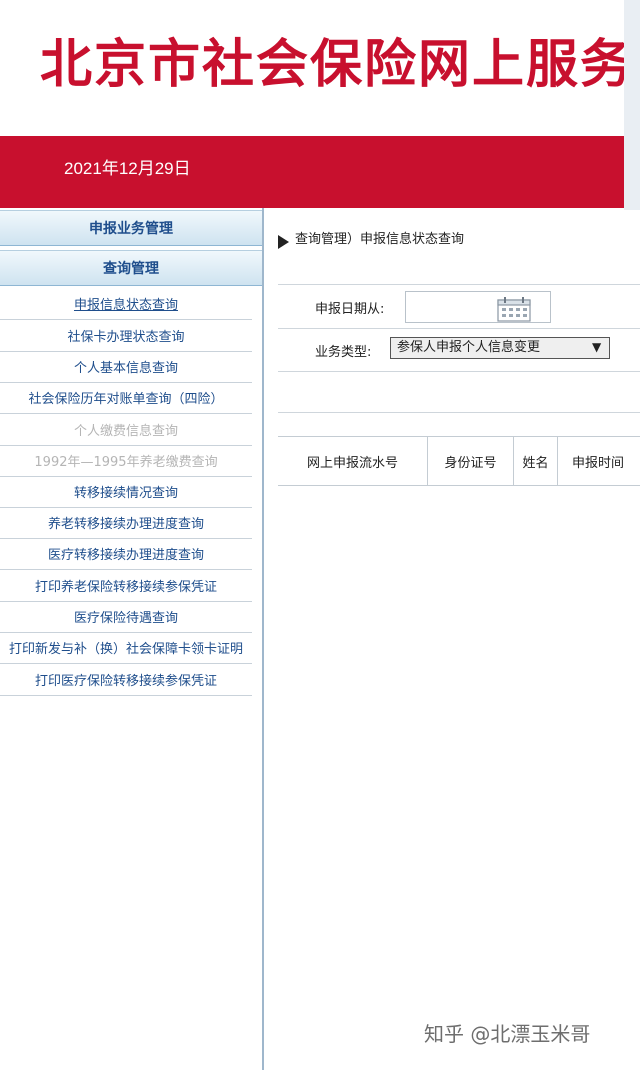 This screenshot has width=640, height=1070. I want to click on sidebar-item-print-medical-transfer-cert: 打印医疗保险转移接续参保凭证, so click(126, 680).